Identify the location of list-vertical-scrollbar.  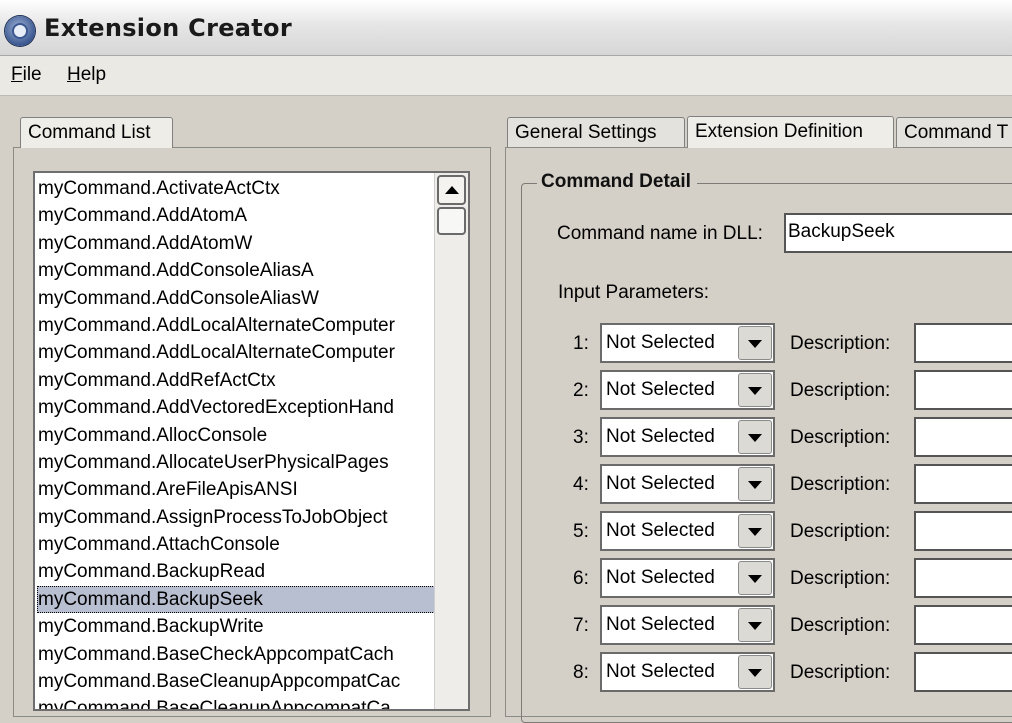
(451, 441).